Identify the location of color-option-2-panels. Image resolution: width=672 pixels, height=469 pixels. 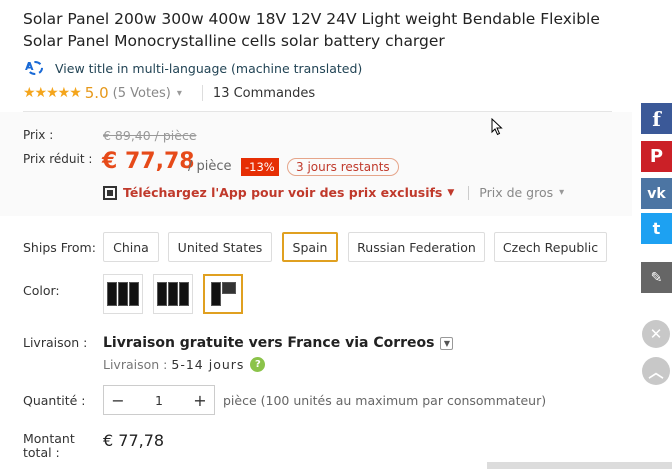
(123, 294).